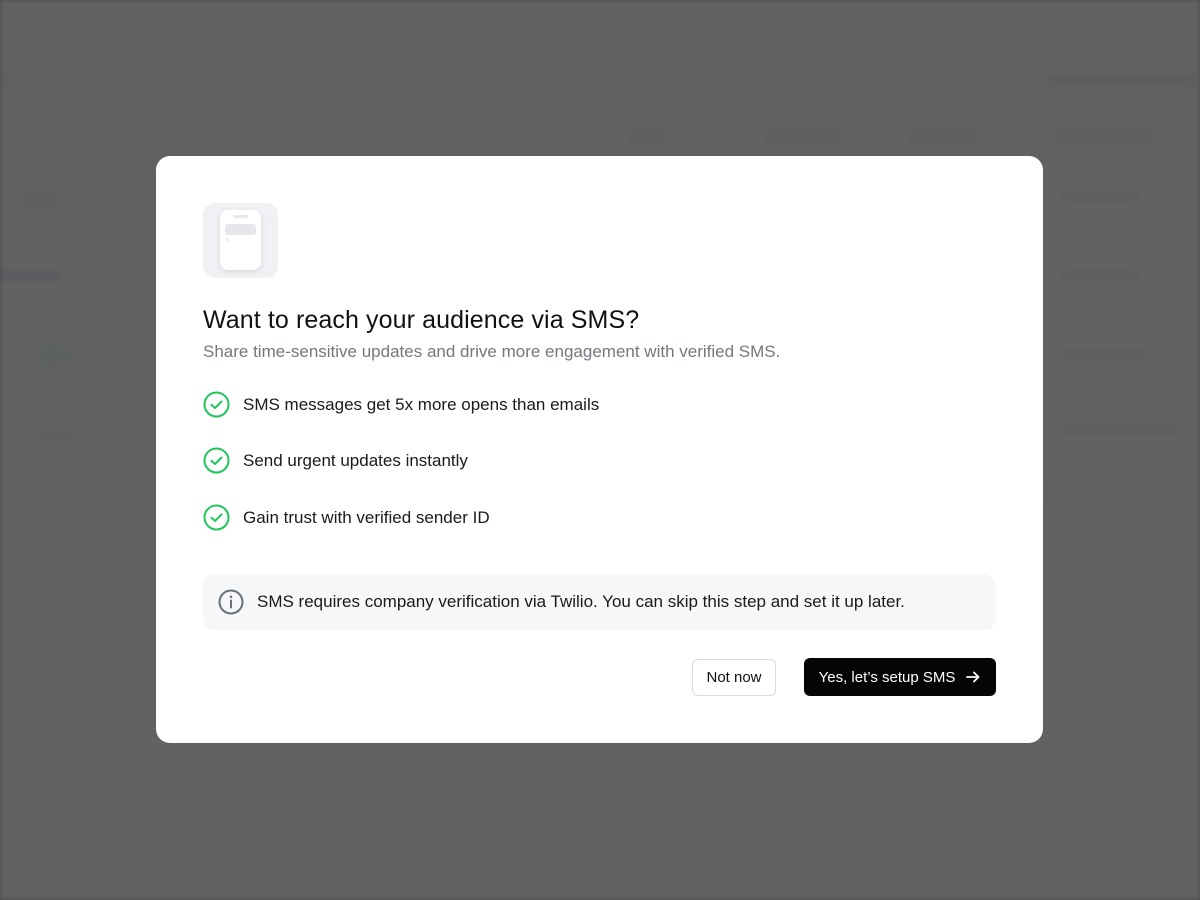  I want to click on info-icon, so click(231, 602).